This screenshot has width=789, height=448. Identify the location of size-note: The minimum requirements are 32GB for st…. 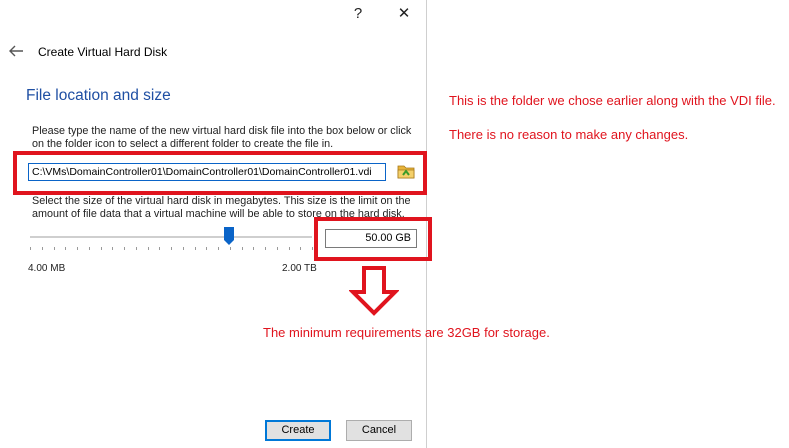
(406, 332).